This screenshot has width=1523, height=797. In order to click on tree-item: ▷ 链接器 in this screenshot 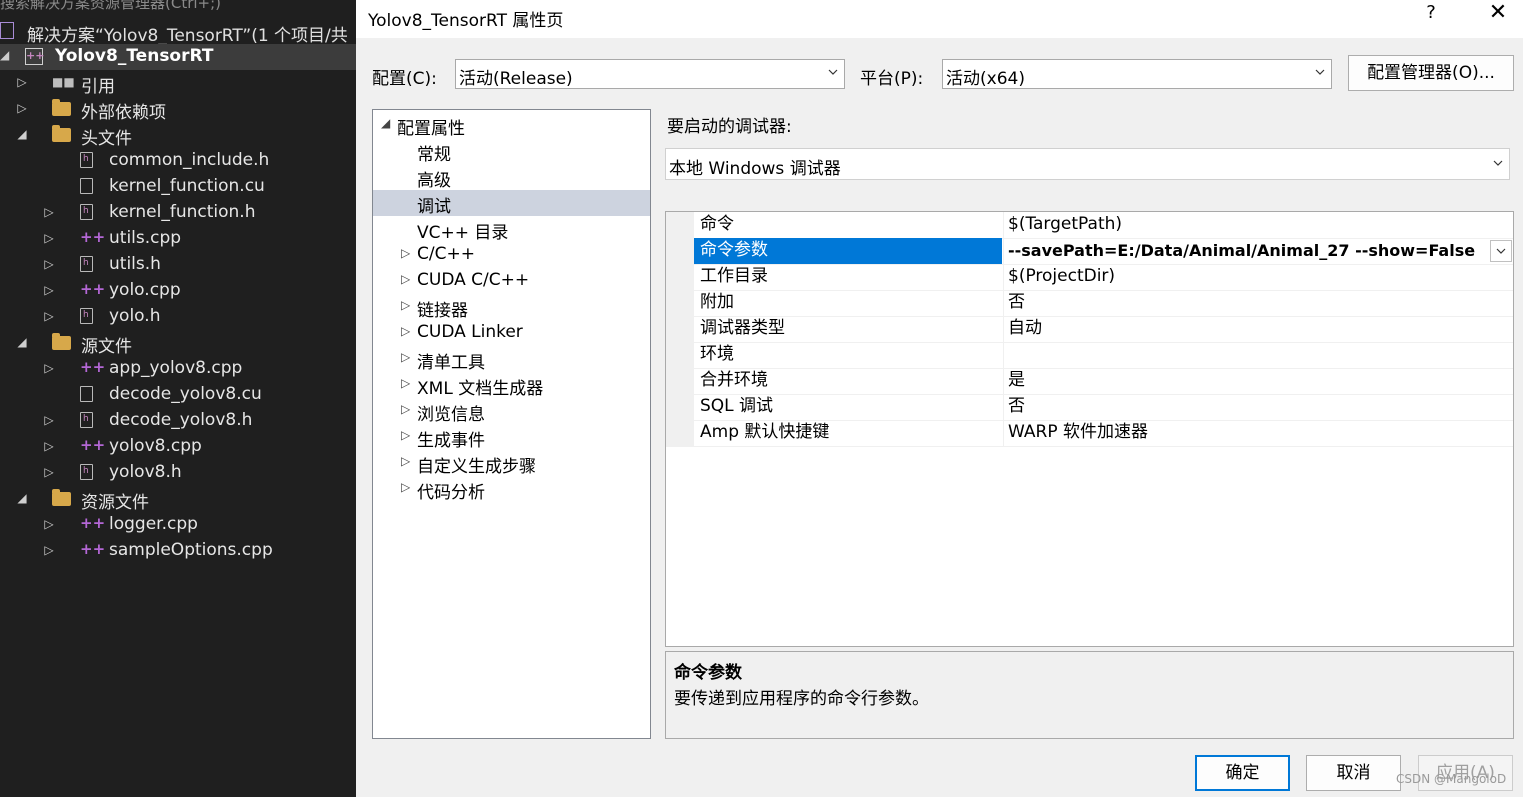, I will do `click(511, 307)`.